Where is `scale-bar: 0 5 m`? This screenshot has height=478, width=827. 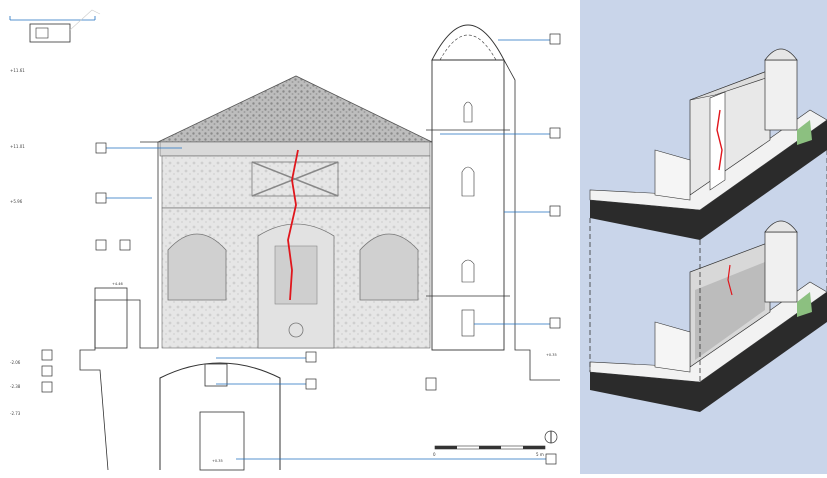 scale-bar: 0 5 m is located at coordinates (489, 451).